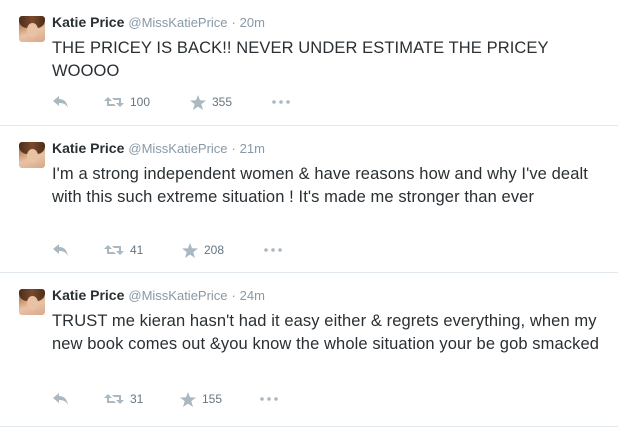 The height and width of the screenshot is (427, 618). Describe the element at coordinates (140, 102) in the screenshot. I see `retweet-count: 100` at that location.